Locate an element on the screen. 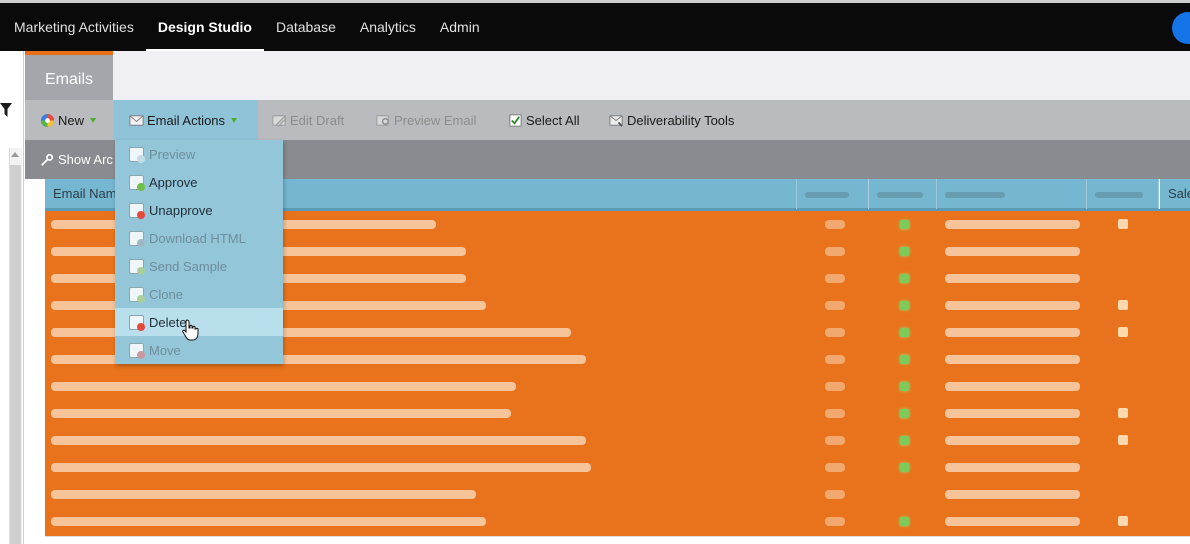 This screenshot has width=1190, height=544. column-header-template is located at coordinates (1012, 194).